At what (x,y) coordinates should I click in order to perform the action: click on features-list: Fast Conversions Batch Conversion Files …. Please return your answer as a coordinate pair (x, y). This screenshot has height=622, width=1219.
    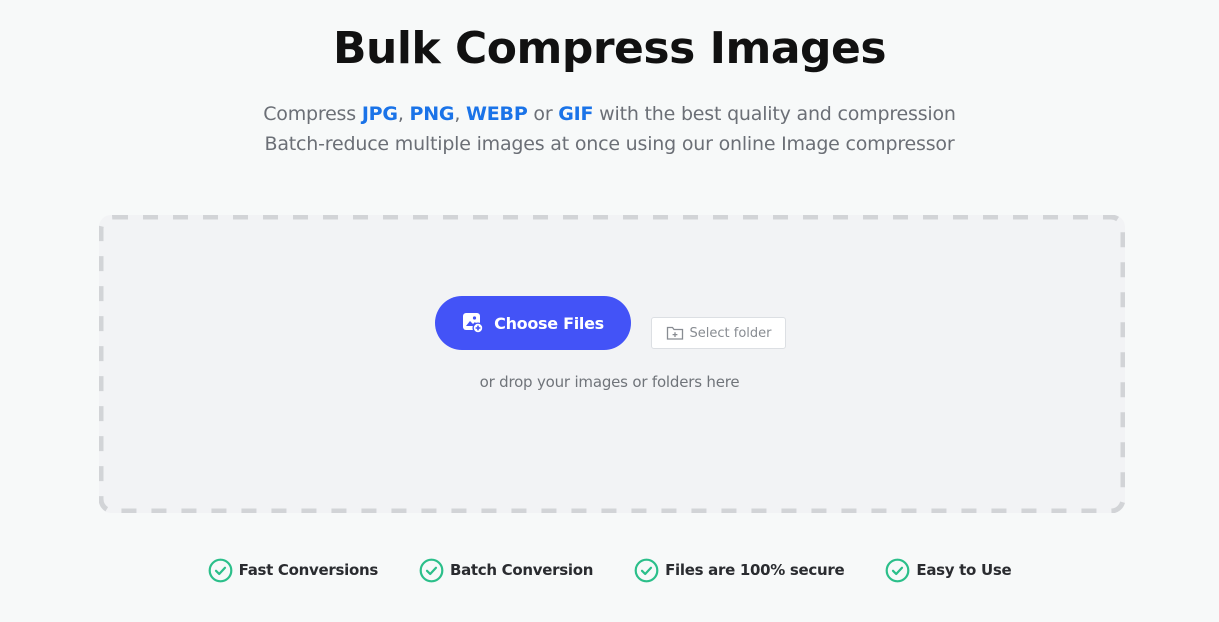
    Looking at the image, I should click on (609, 570).